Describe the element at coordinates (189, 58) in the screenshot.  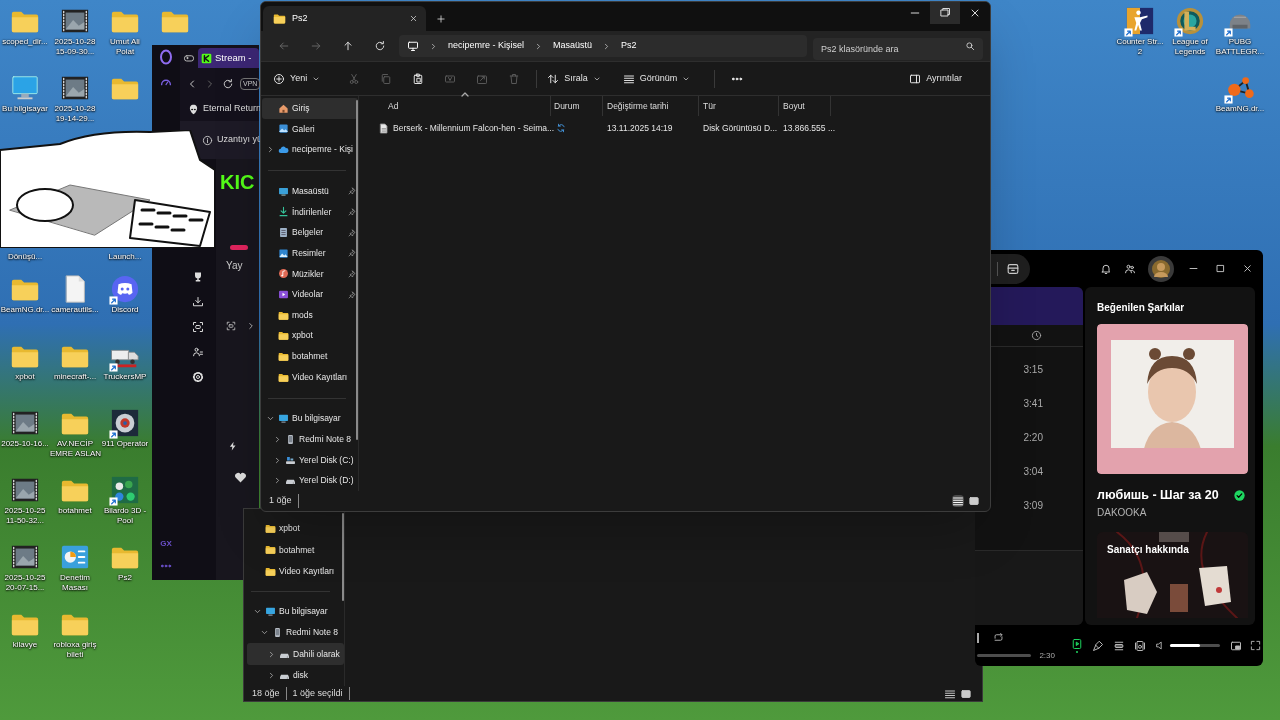
I see `gamepad-icon` at that location.